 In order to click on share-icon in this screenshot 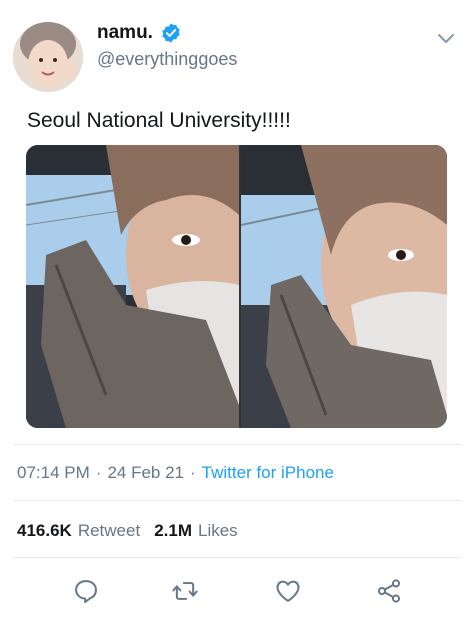, I will do `click(389, 591)`.